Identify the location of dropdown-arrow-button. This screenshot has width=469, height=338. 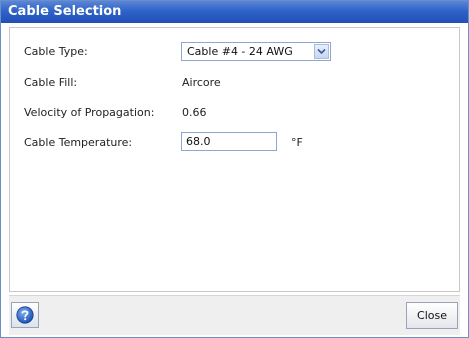
(321, 51).